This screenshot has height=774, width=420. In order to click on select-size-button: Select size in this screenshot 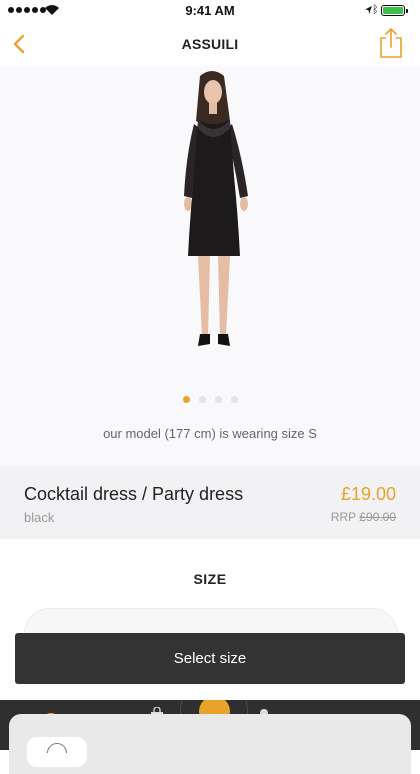, I will do `click(210, 658)`.